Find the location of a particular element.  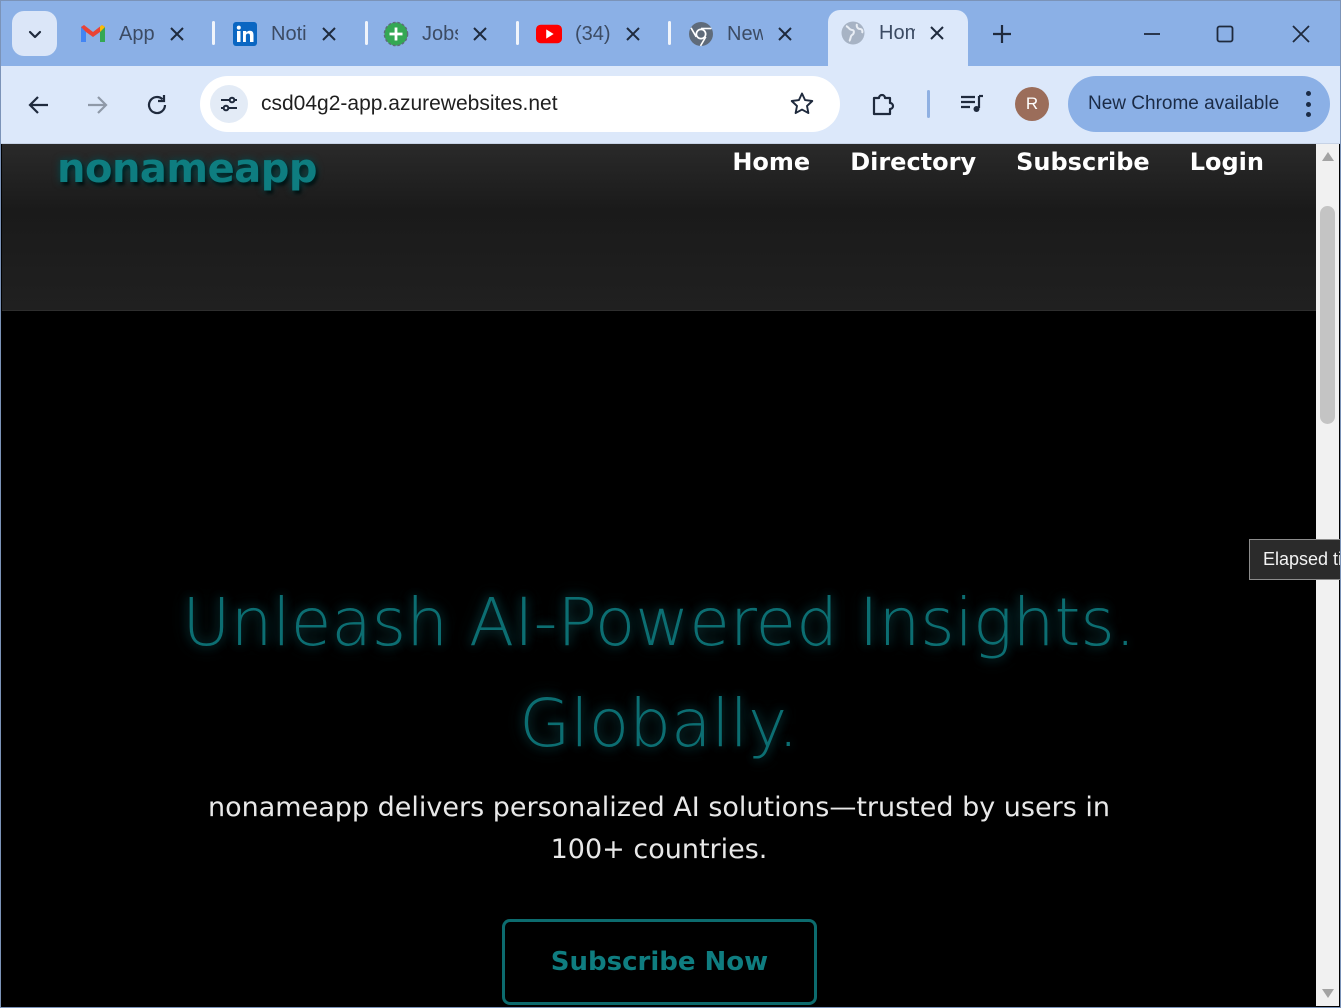

arrow-right-icon is located at coordinates (98, 105).